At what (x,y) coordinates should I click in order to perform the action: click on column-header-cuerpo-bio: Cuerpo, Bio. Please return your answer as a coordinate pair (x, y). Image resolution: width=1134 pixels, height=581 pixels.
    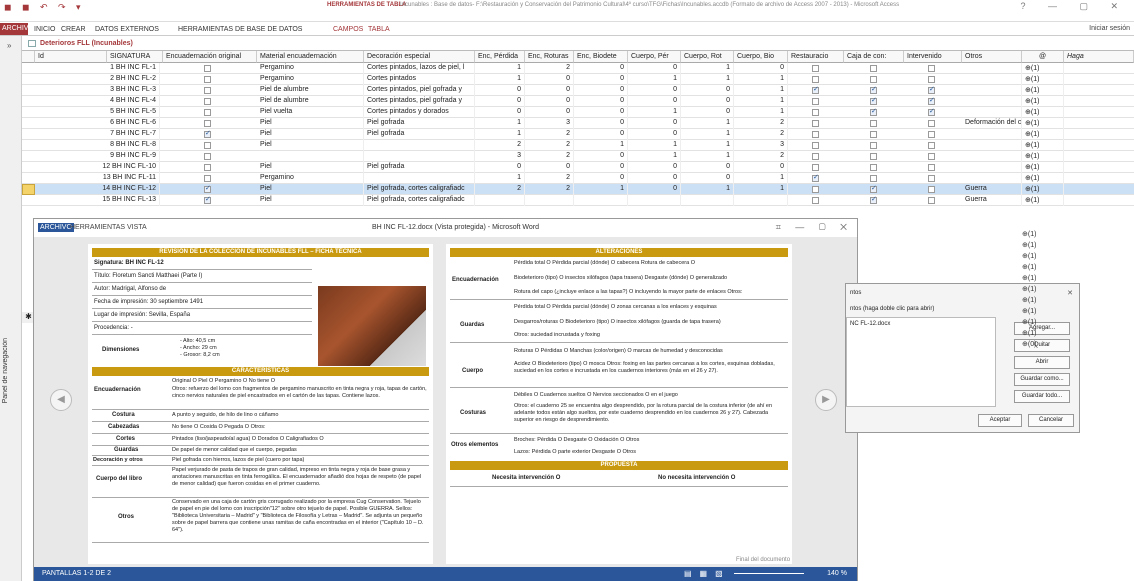
    Looking at the image, I should click on (761, 57).